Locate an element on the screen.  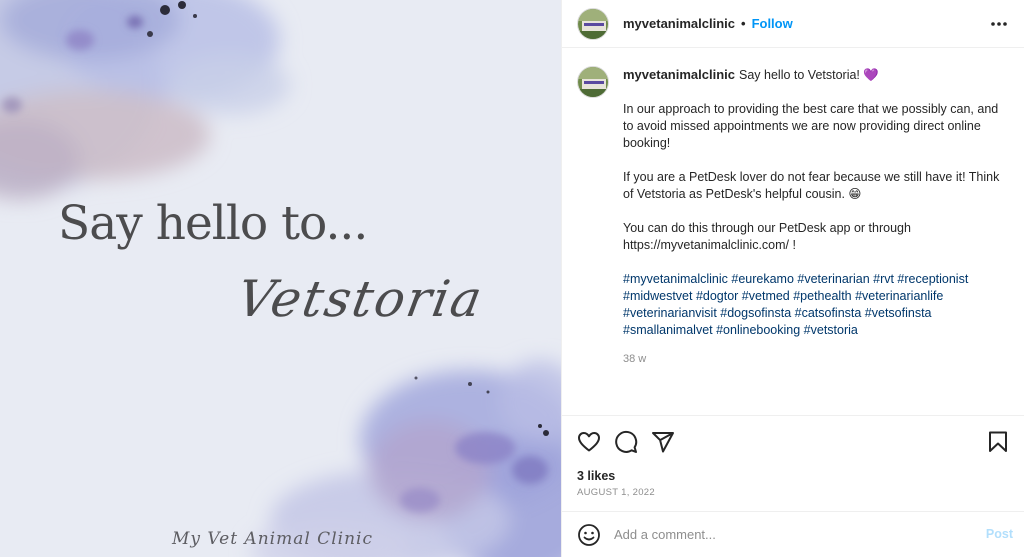
header-username: myvetanimalclinic is located at coordinates (679, 23).